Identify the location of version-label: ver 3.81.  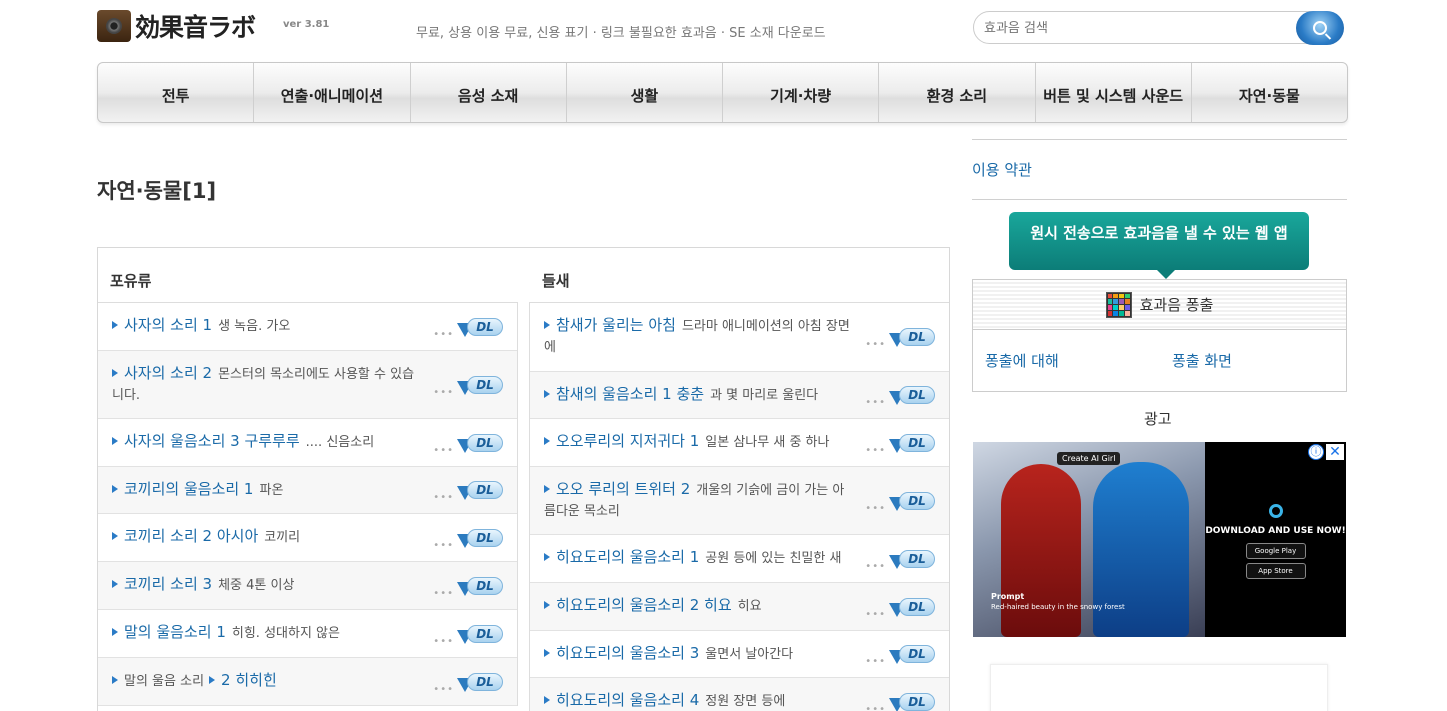
(306, 24).